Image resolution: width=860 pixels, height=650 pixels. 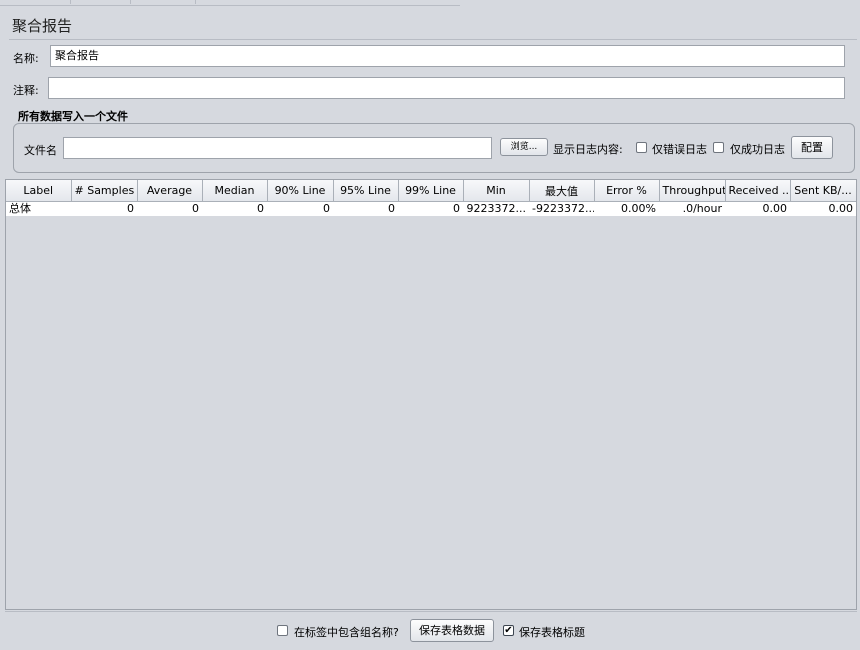 I want to click on top-tab-strip, so click(x=230, y=3).